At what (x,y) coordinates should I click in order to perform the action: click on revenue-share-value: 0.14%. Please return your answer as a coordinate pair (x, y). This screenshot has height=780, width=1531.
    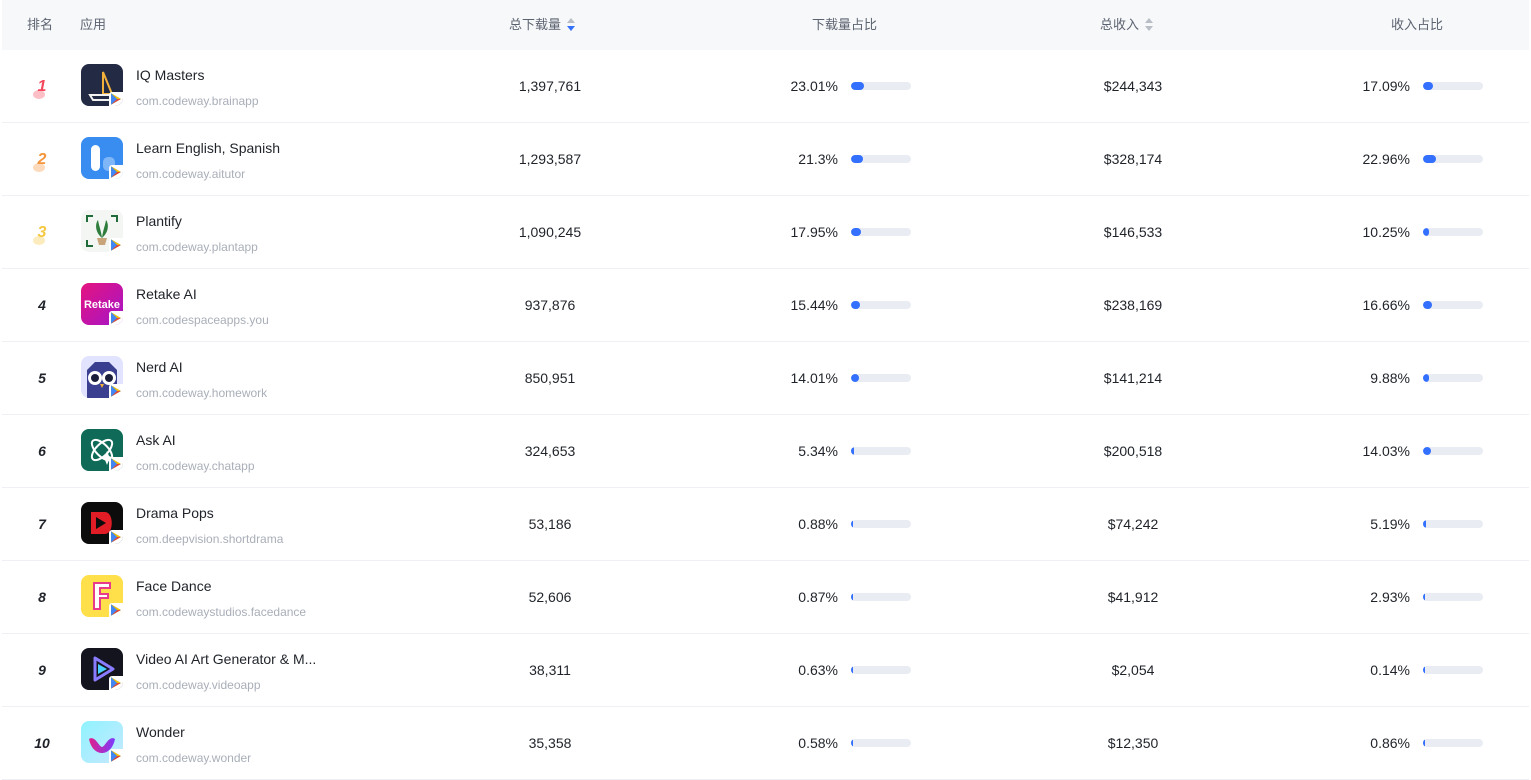
    Looking at the image, I should click on (1390, 670).